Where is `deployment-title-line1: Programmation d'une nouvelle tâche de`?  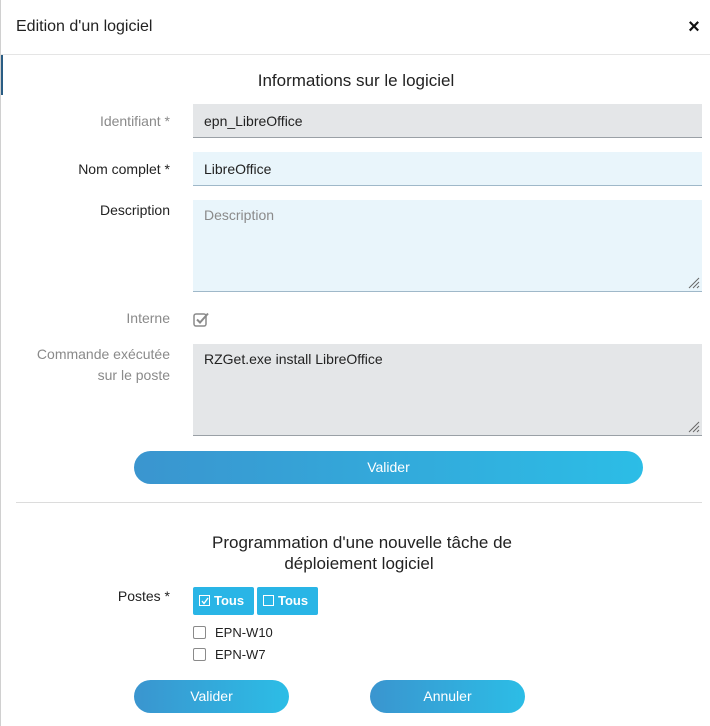 deployment-title-line1: Programmation d'une nouvelle tâche de is located at coordinates (357, 543).